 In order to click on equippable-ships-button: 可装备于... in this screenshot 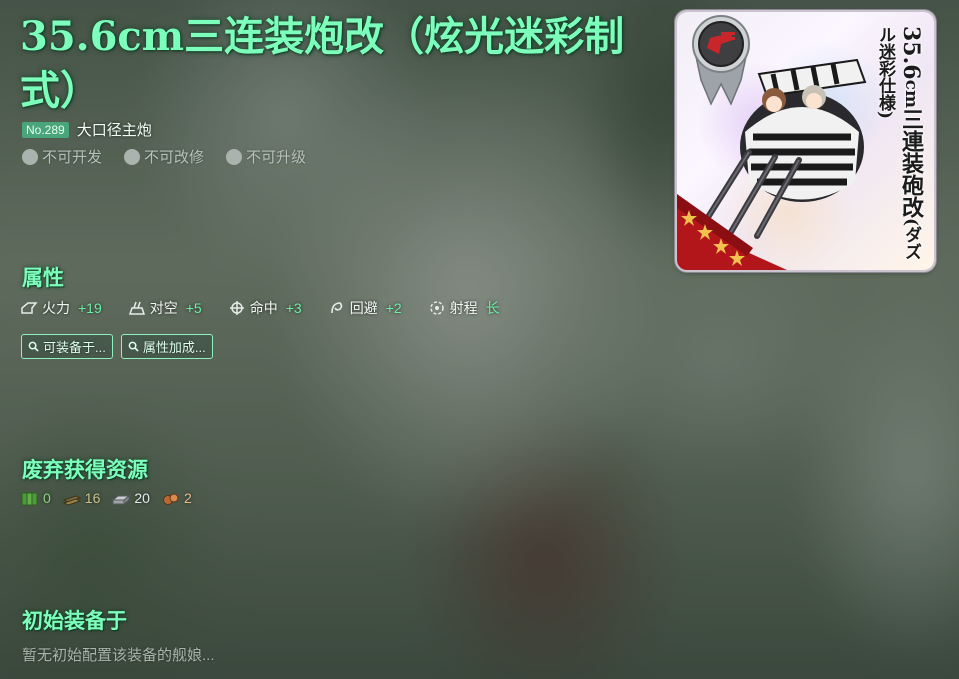, I will do `click(67, 346)`.